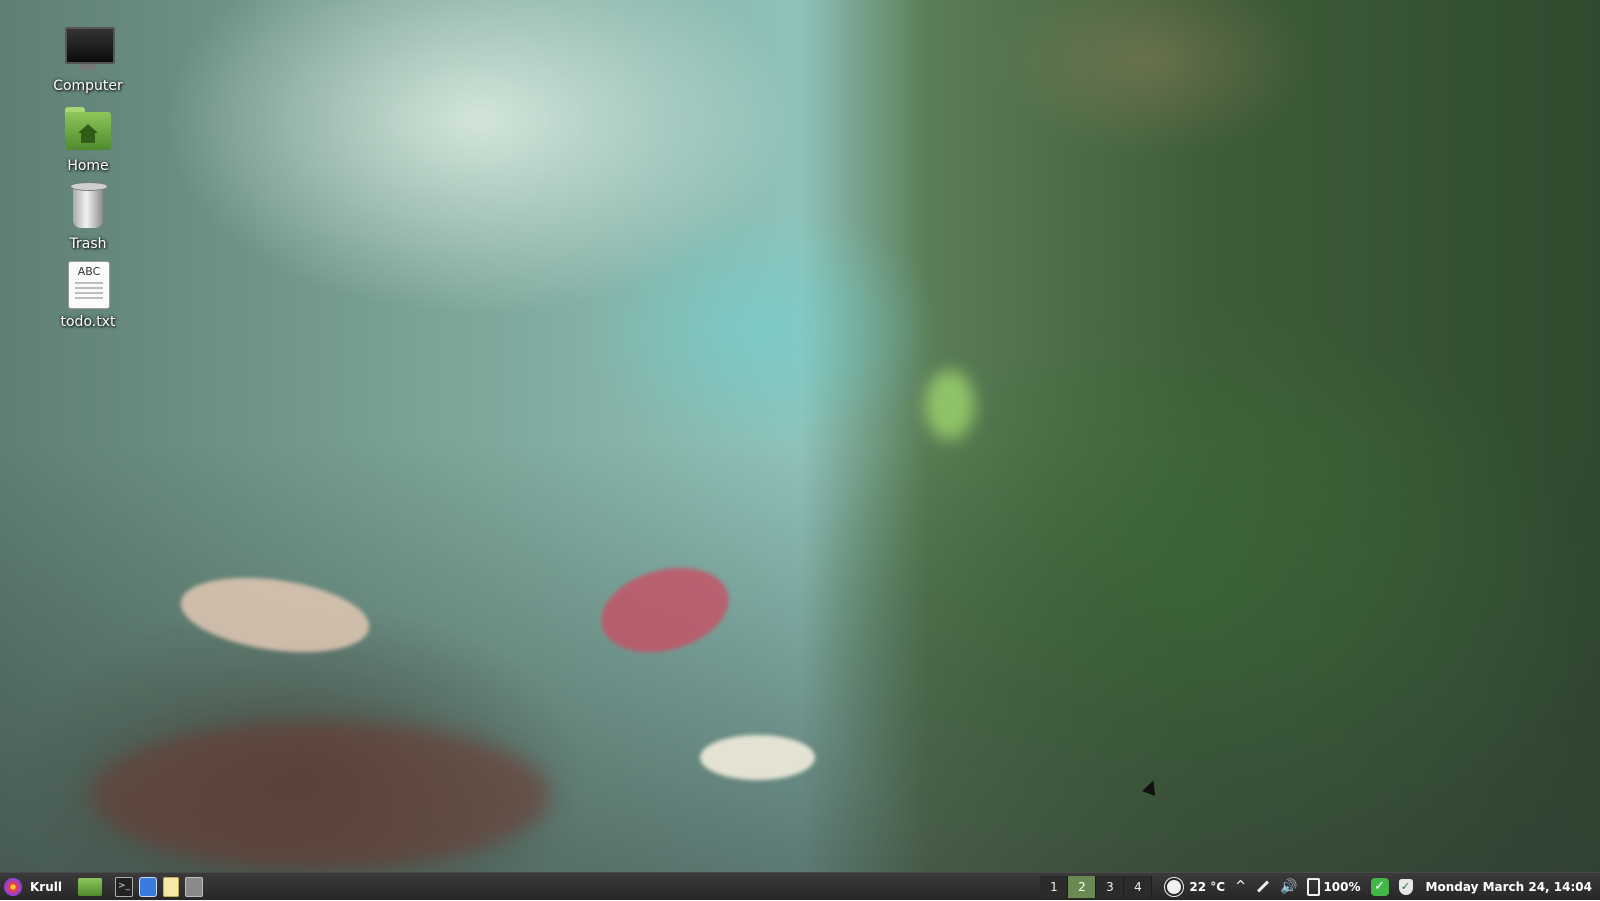  Describe the element at coordinates (148, 886) in the screenshot. I see `chromium-browser-icon` at that location.